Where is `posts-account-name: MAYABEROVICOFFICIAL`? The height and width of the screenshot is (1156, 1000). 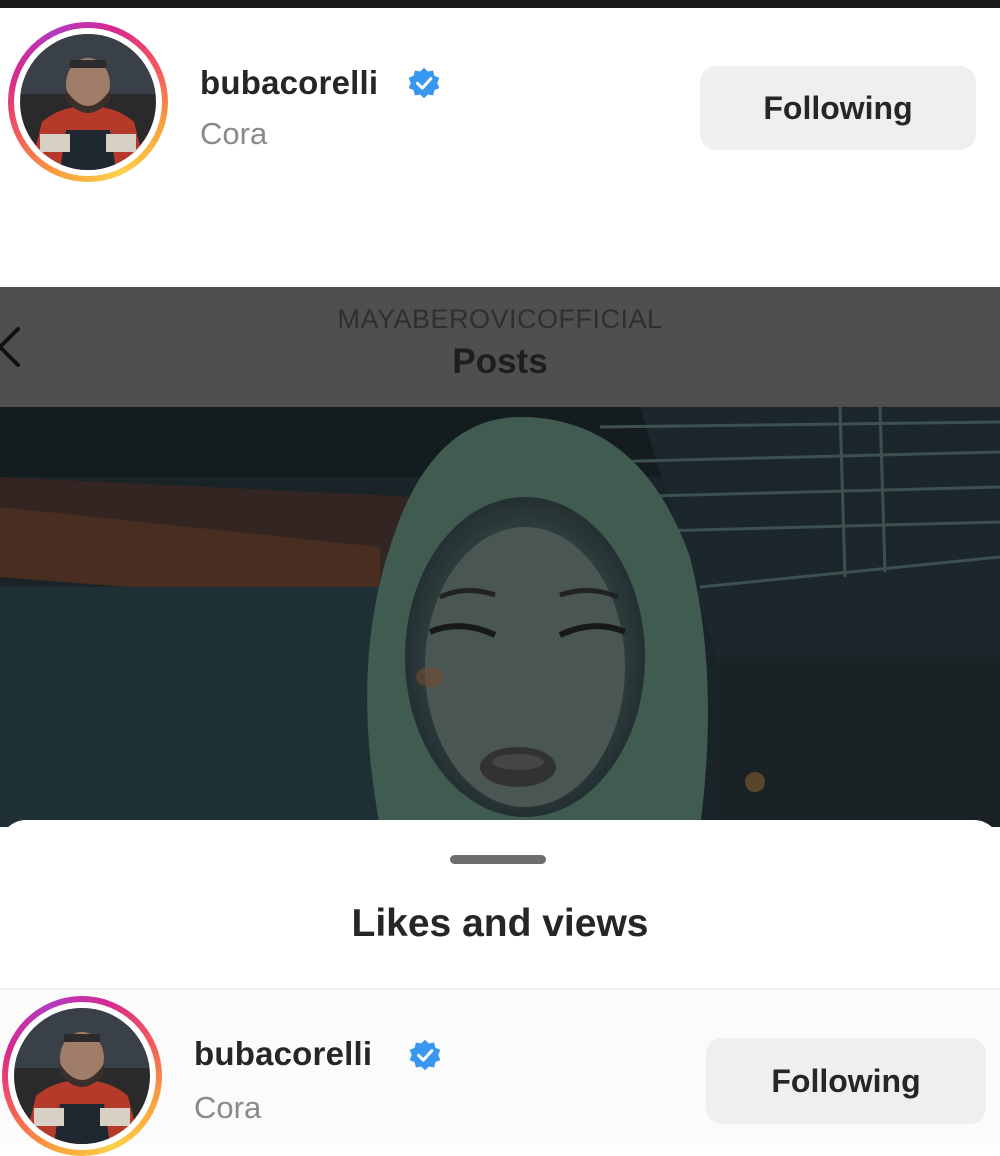
posts-account-name: MAYABEROVICOFFICIAL is located at coordinates (500, 319).